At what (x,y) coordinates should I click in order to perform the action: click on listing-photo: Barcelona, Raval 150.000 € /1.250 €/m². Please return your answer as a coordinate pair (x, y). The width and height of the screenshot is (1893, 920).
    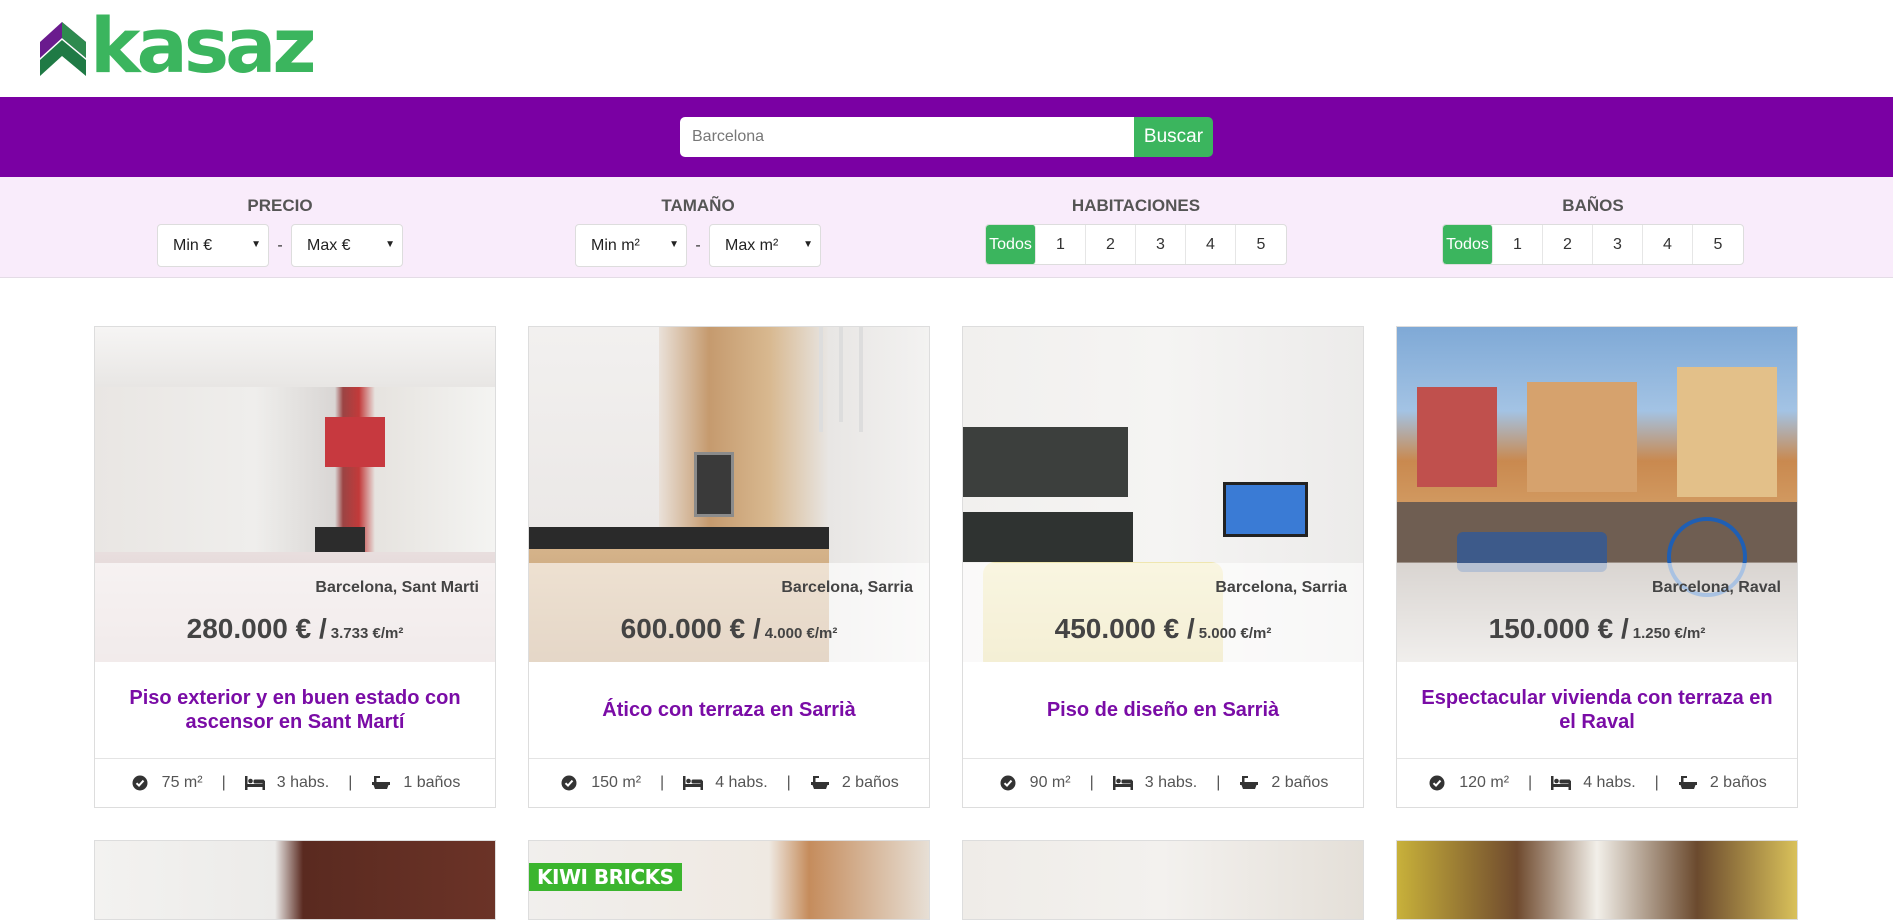
    Looking at the image, I should click on (1597, 494).